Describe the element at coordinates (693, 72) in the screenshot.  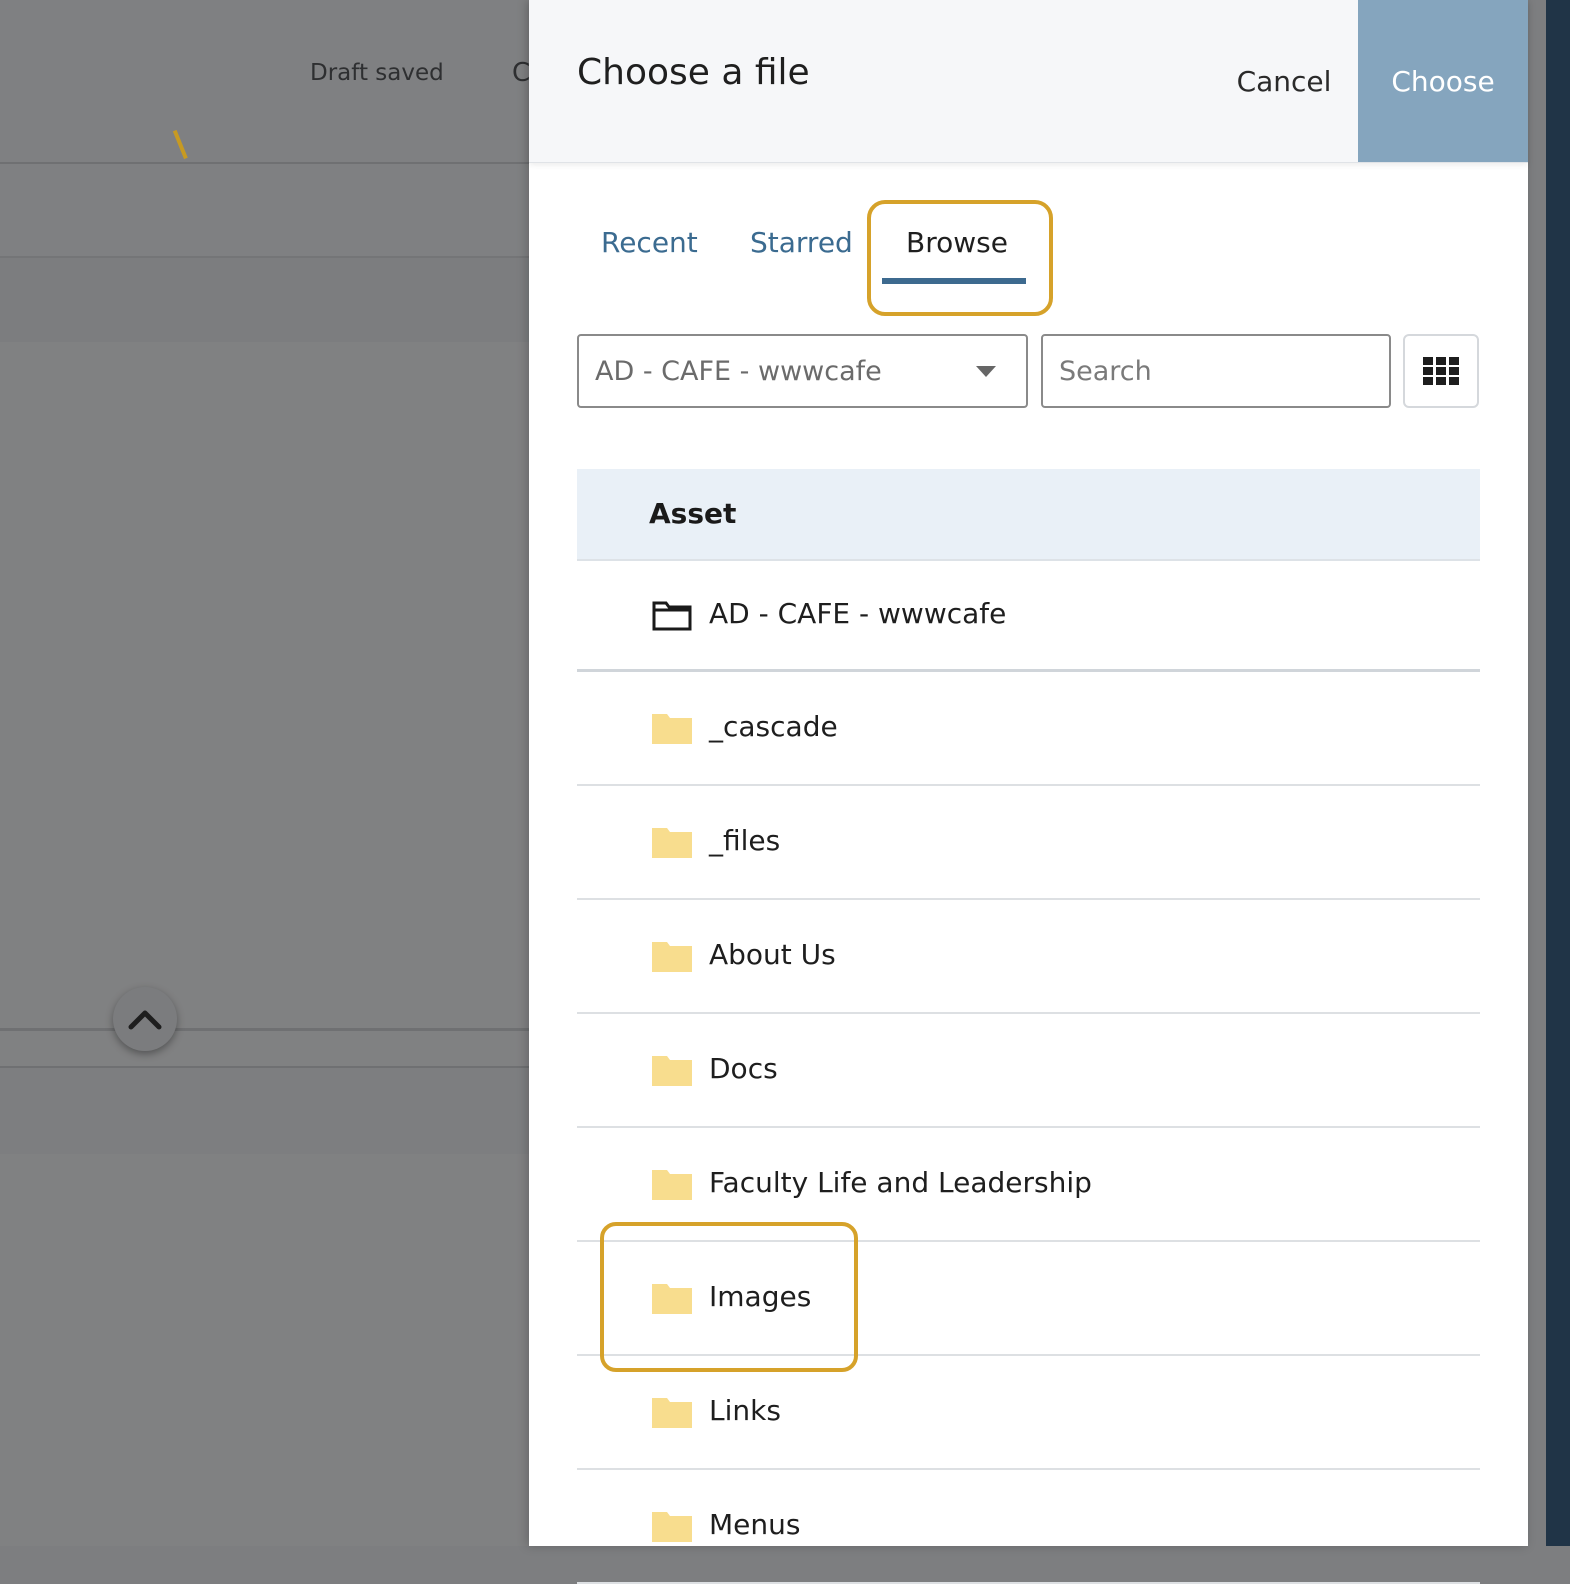
I see `panel-title: Choose a file` at that location.